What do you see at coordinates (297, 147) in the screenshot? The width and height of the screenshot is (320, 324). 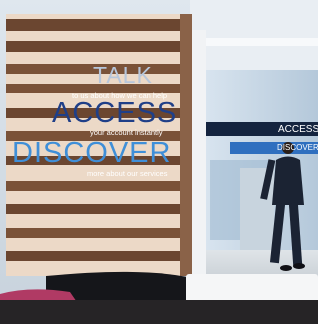 I see `discover-sign: DISCOVER` at bounding box center [297, 147].